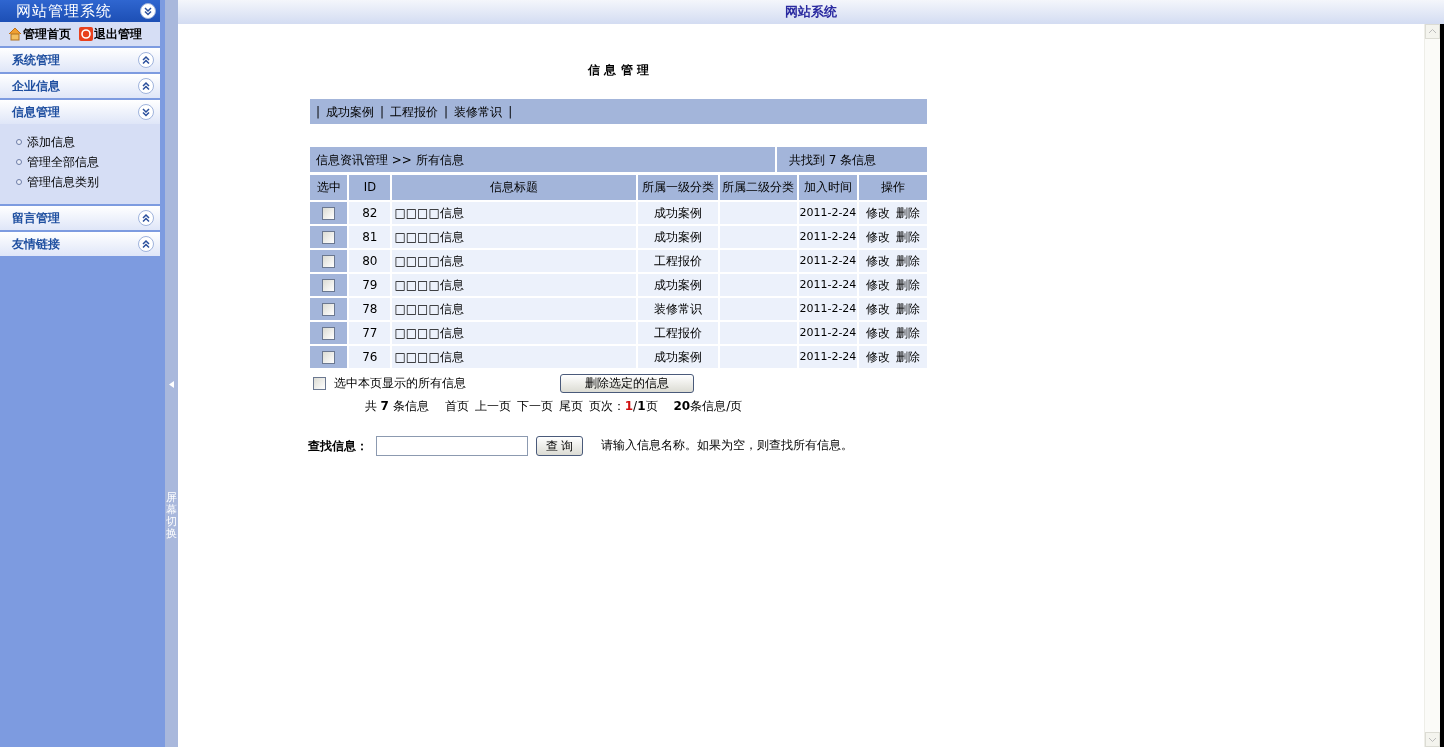  What do you see at coordinates (36, 244) in the screenshot?
I see `section-title: 友情链接` at bounding box center [36, 244].